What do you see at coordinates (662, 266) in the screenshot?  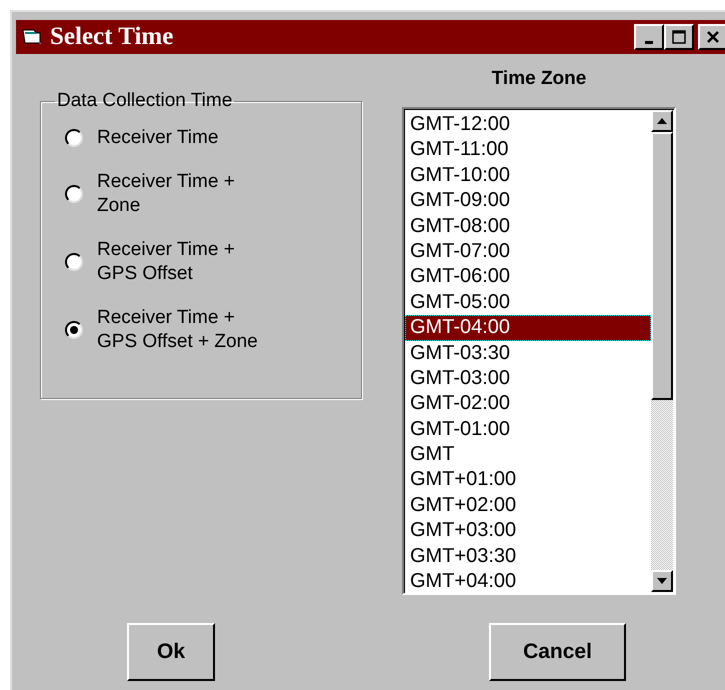 I see `scroll-thumb` at bounding box center [662, 266].